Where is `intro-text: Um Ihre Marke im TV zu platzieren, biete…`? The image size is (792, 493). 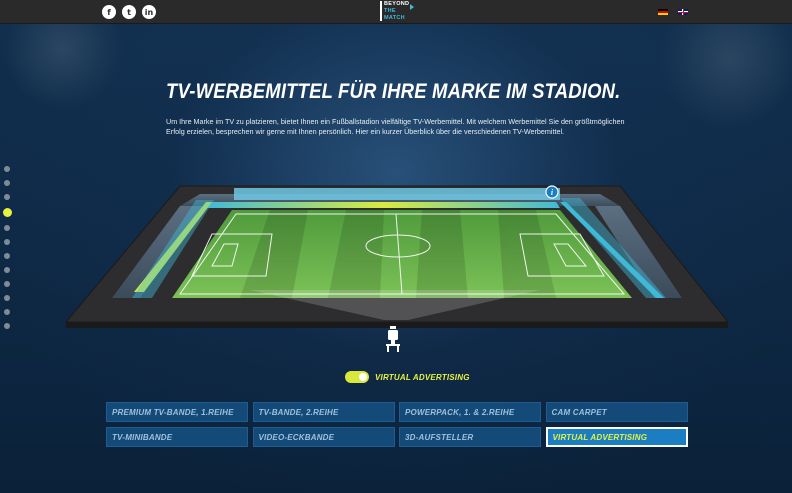 intro-text: Um Ihre Marke im TV zu platzieren, biete… is located at coordinates (395, 126).